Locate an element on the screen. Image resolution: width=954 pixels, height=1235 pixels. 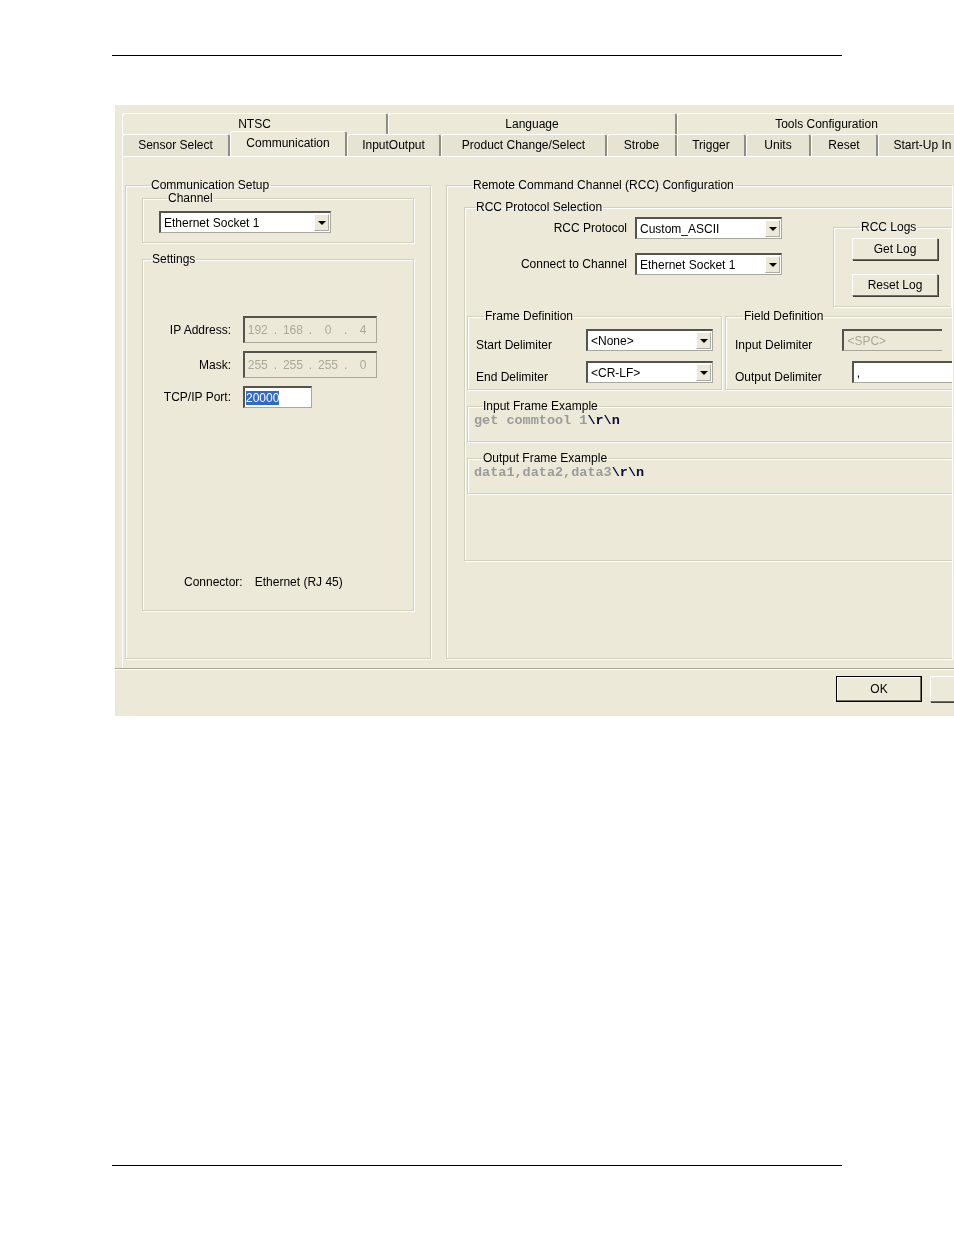
group-title: Settings is located at coordinates (174, 259).